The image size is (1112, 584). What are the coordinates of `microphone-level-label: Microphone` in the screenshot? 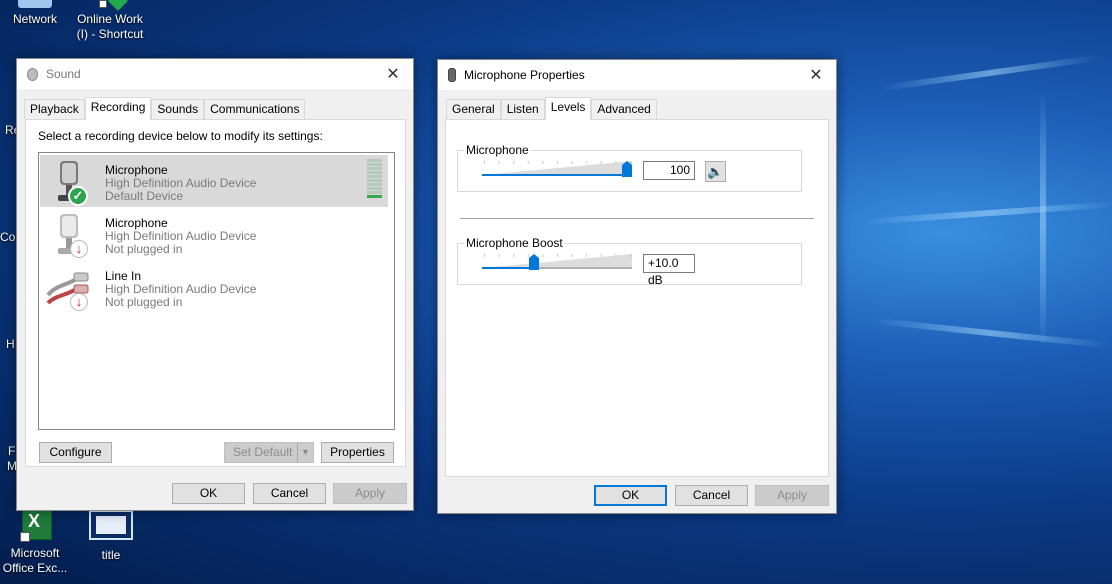 It's located at (497, 150).